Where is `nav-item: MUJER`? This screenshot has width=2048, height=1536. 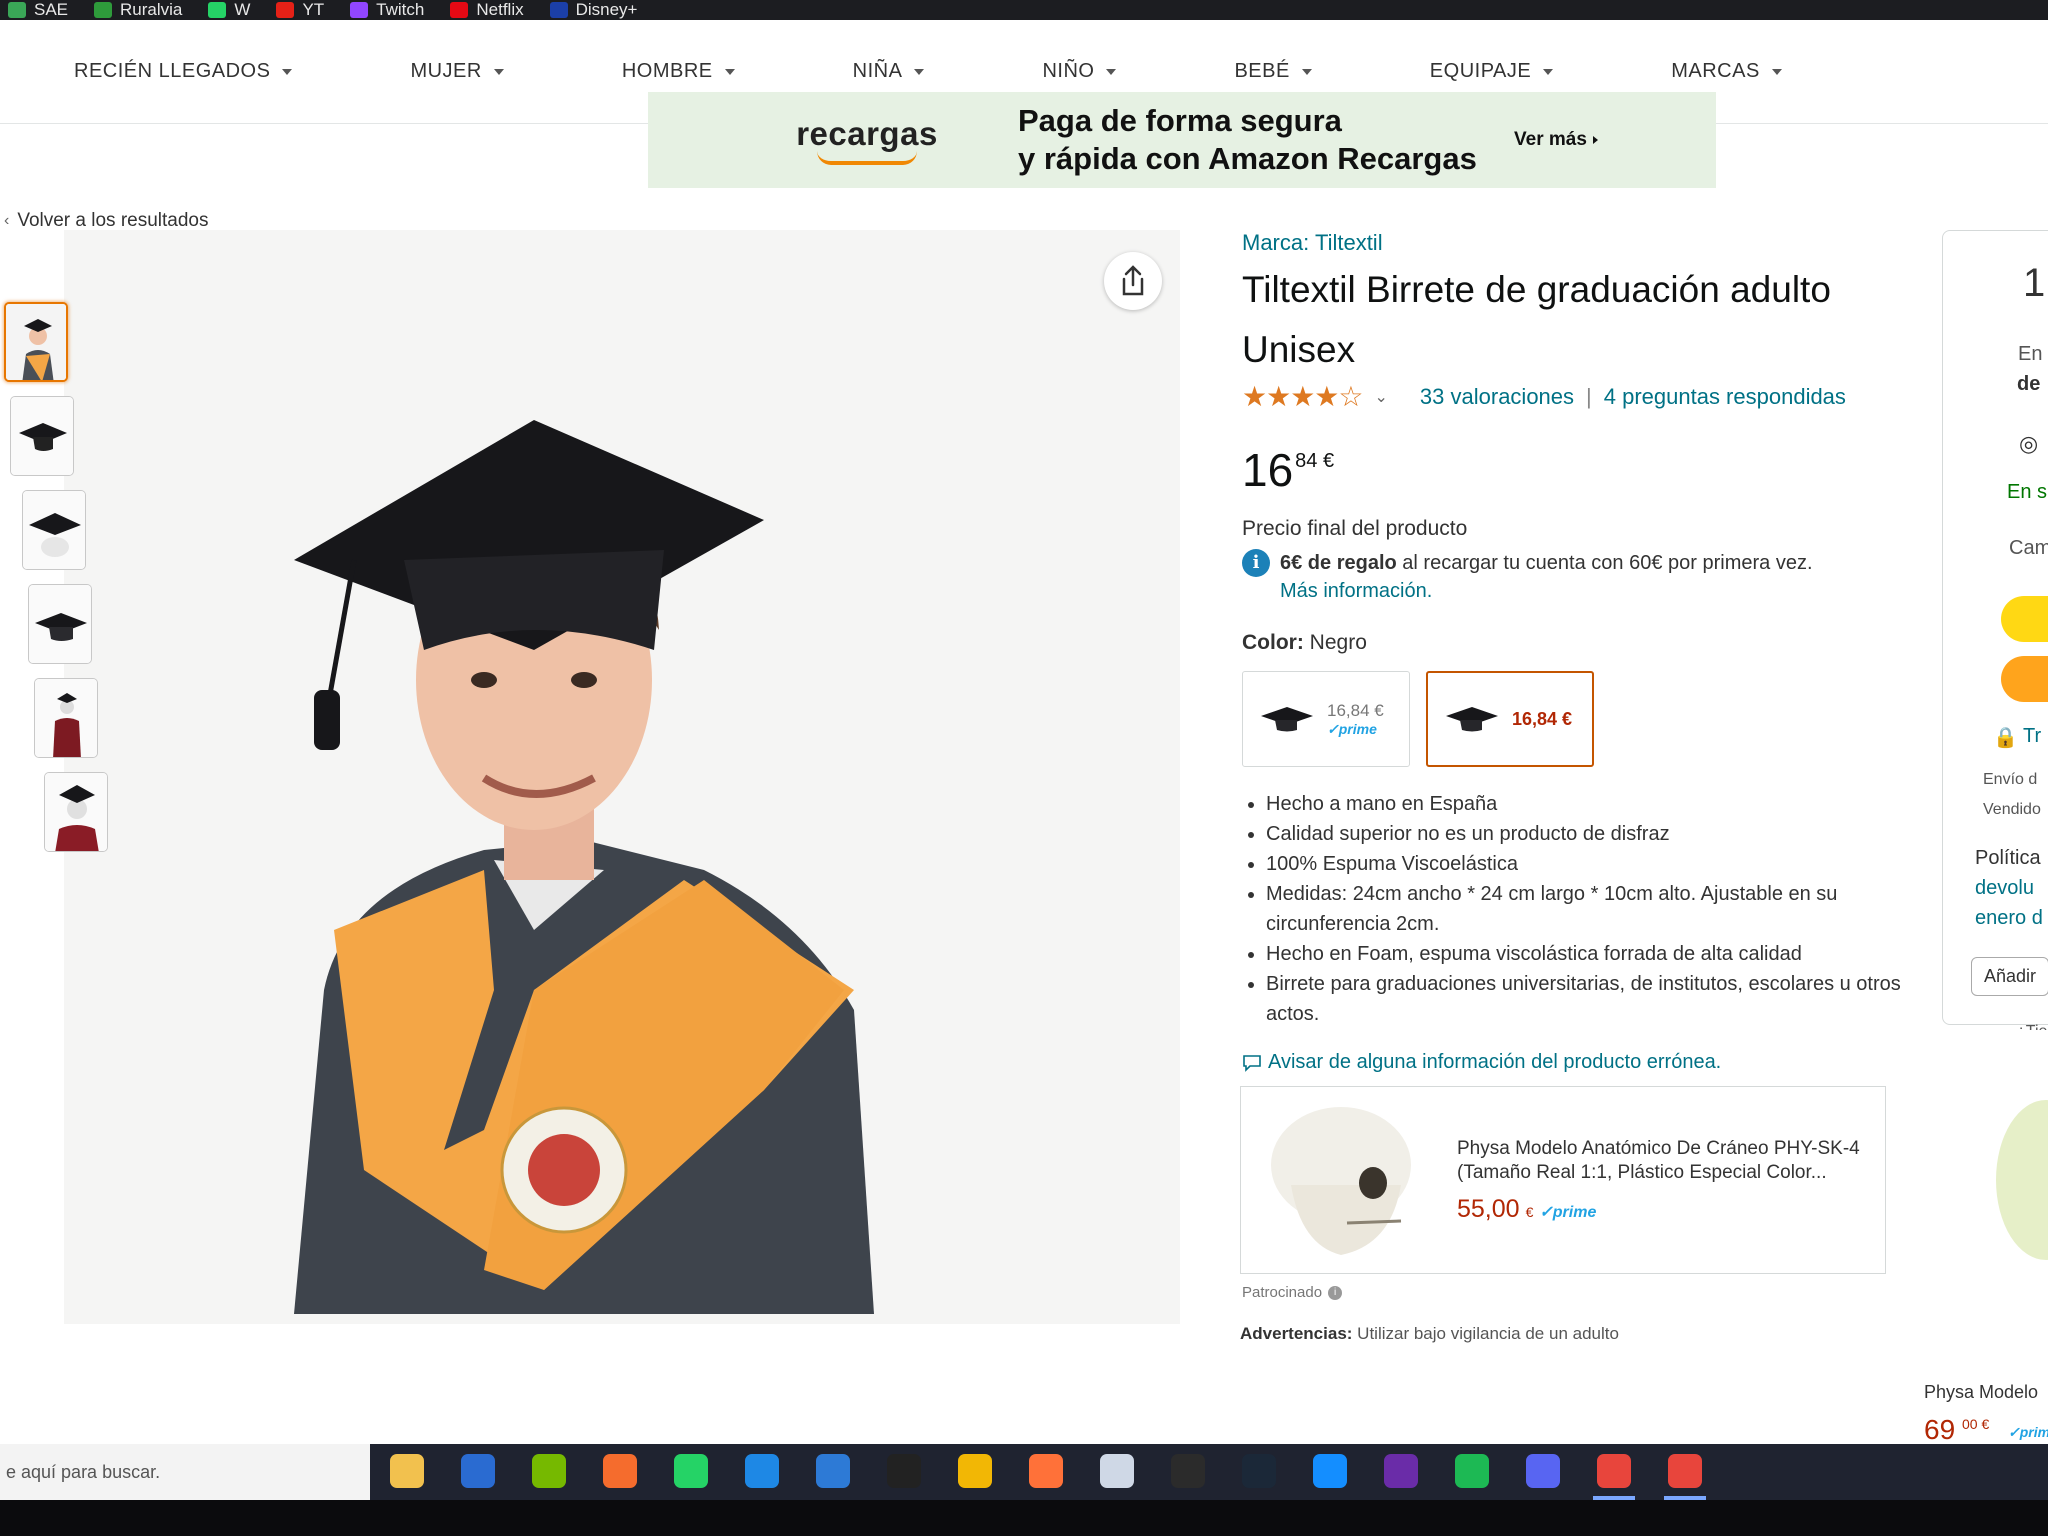
nav-item: MUJER is located at coordinates (457, 71).